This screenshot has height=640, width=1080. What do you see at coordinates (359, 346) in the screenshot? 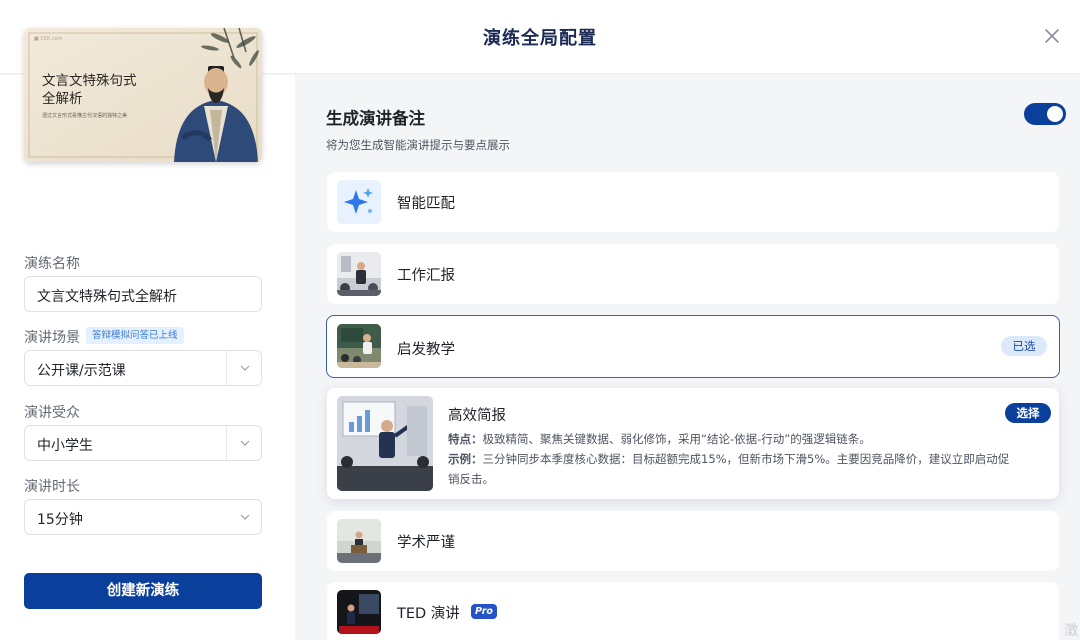
I see `classroom-photo` at bounding box center [359, 346].